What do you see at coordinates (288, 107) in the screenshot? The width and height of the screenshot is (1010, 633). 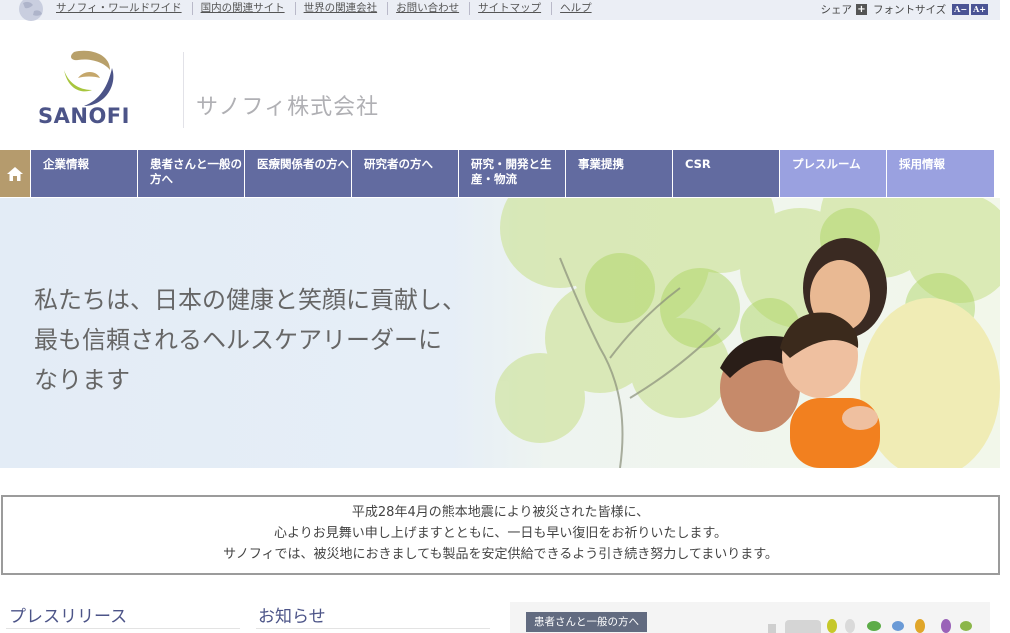 I see `company-name: サノフィ株式会社` at bounding box center [288, 107].